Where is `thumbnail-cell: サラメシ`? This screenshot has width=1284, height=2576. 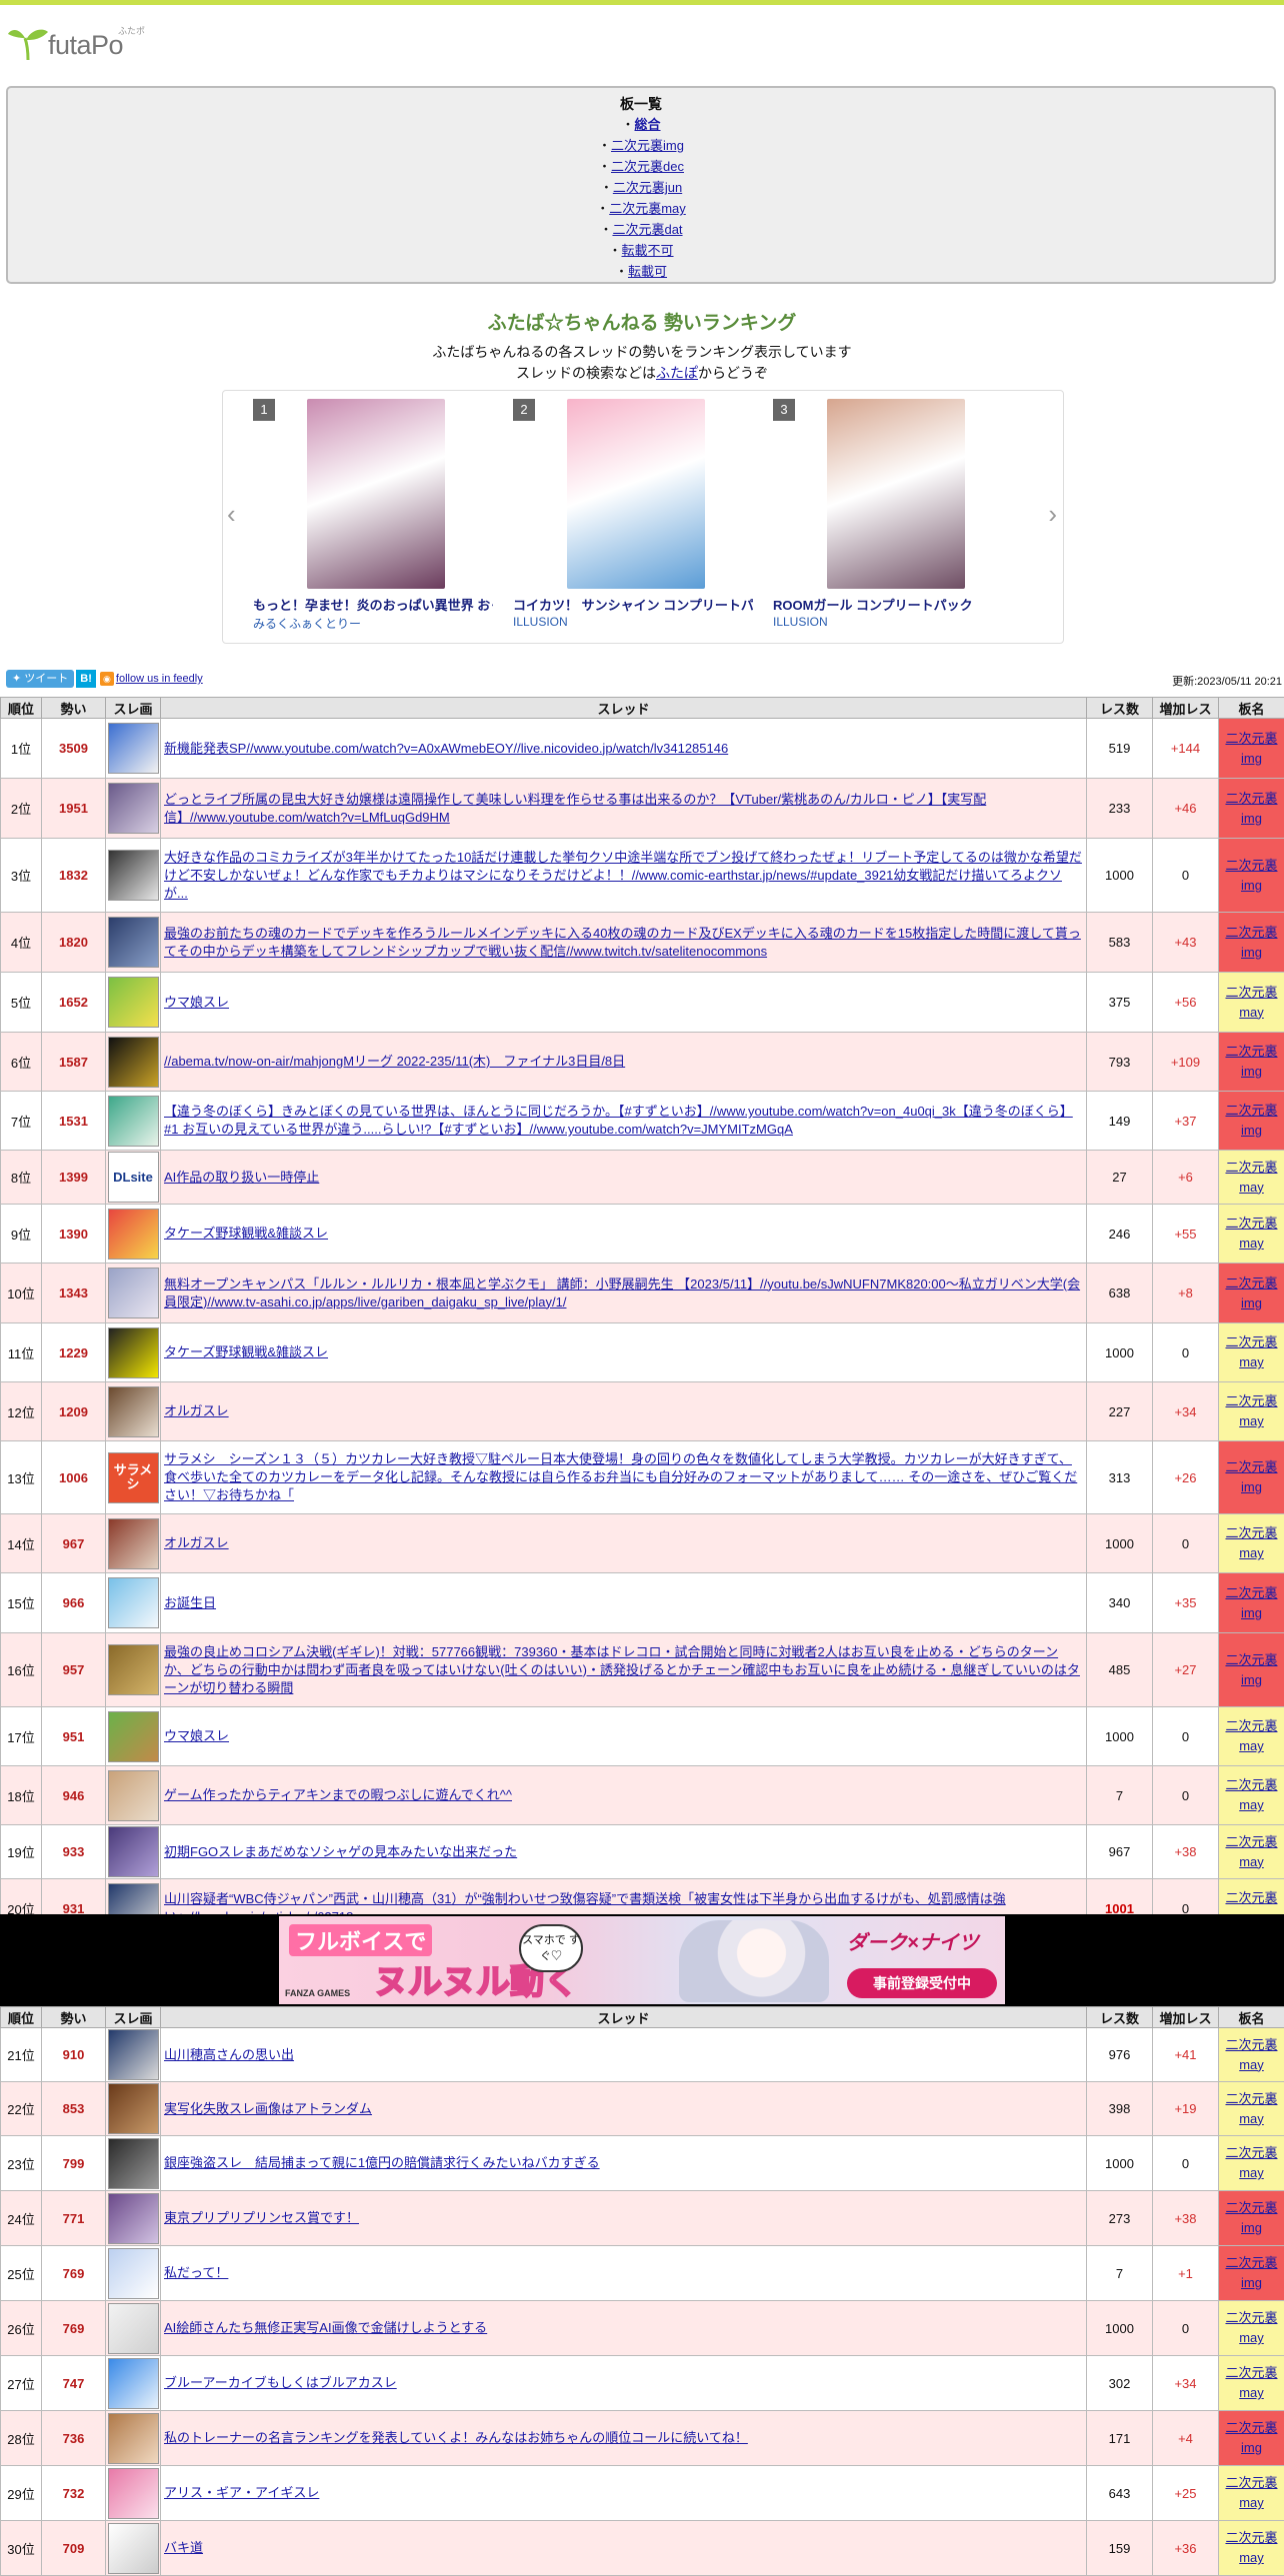
thumbnail-cell: サラメシ is located at coordinates (133, 1477).